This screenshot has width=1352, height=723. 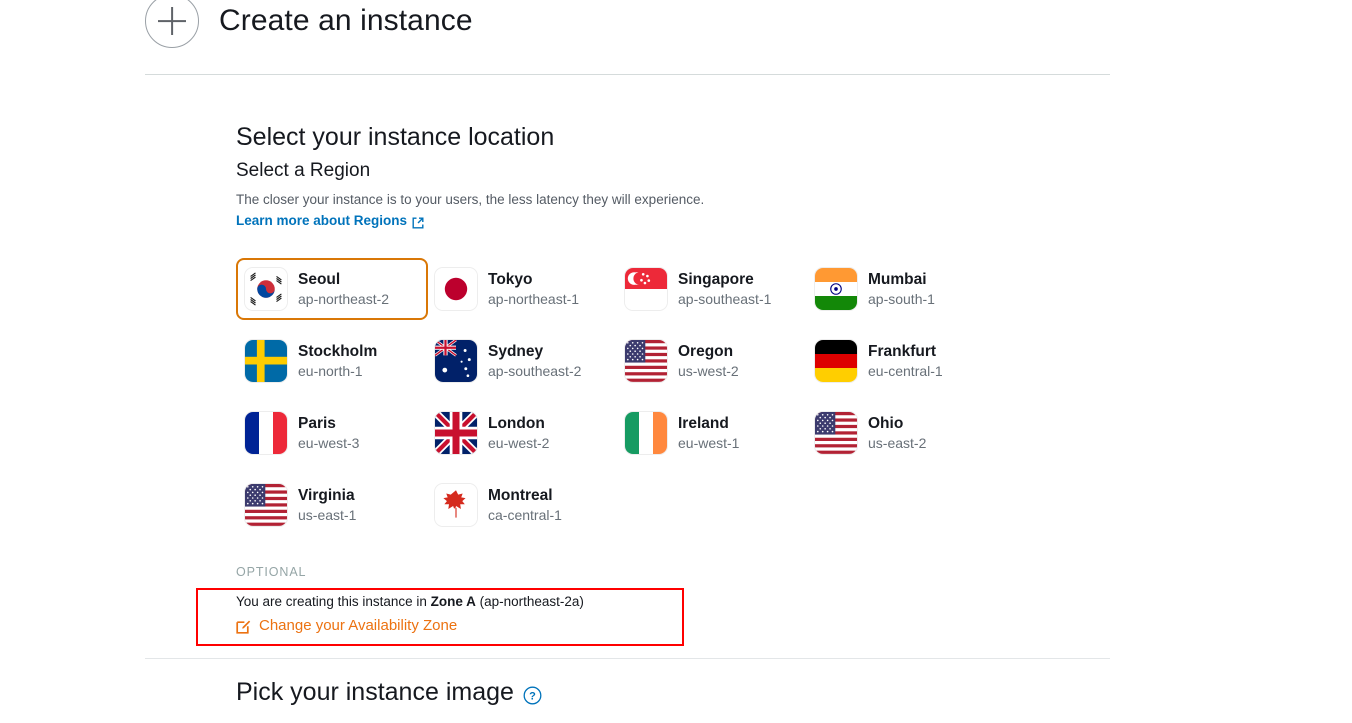 I want to click on region-text: London eu-west-2, so click(x=518, y=433).